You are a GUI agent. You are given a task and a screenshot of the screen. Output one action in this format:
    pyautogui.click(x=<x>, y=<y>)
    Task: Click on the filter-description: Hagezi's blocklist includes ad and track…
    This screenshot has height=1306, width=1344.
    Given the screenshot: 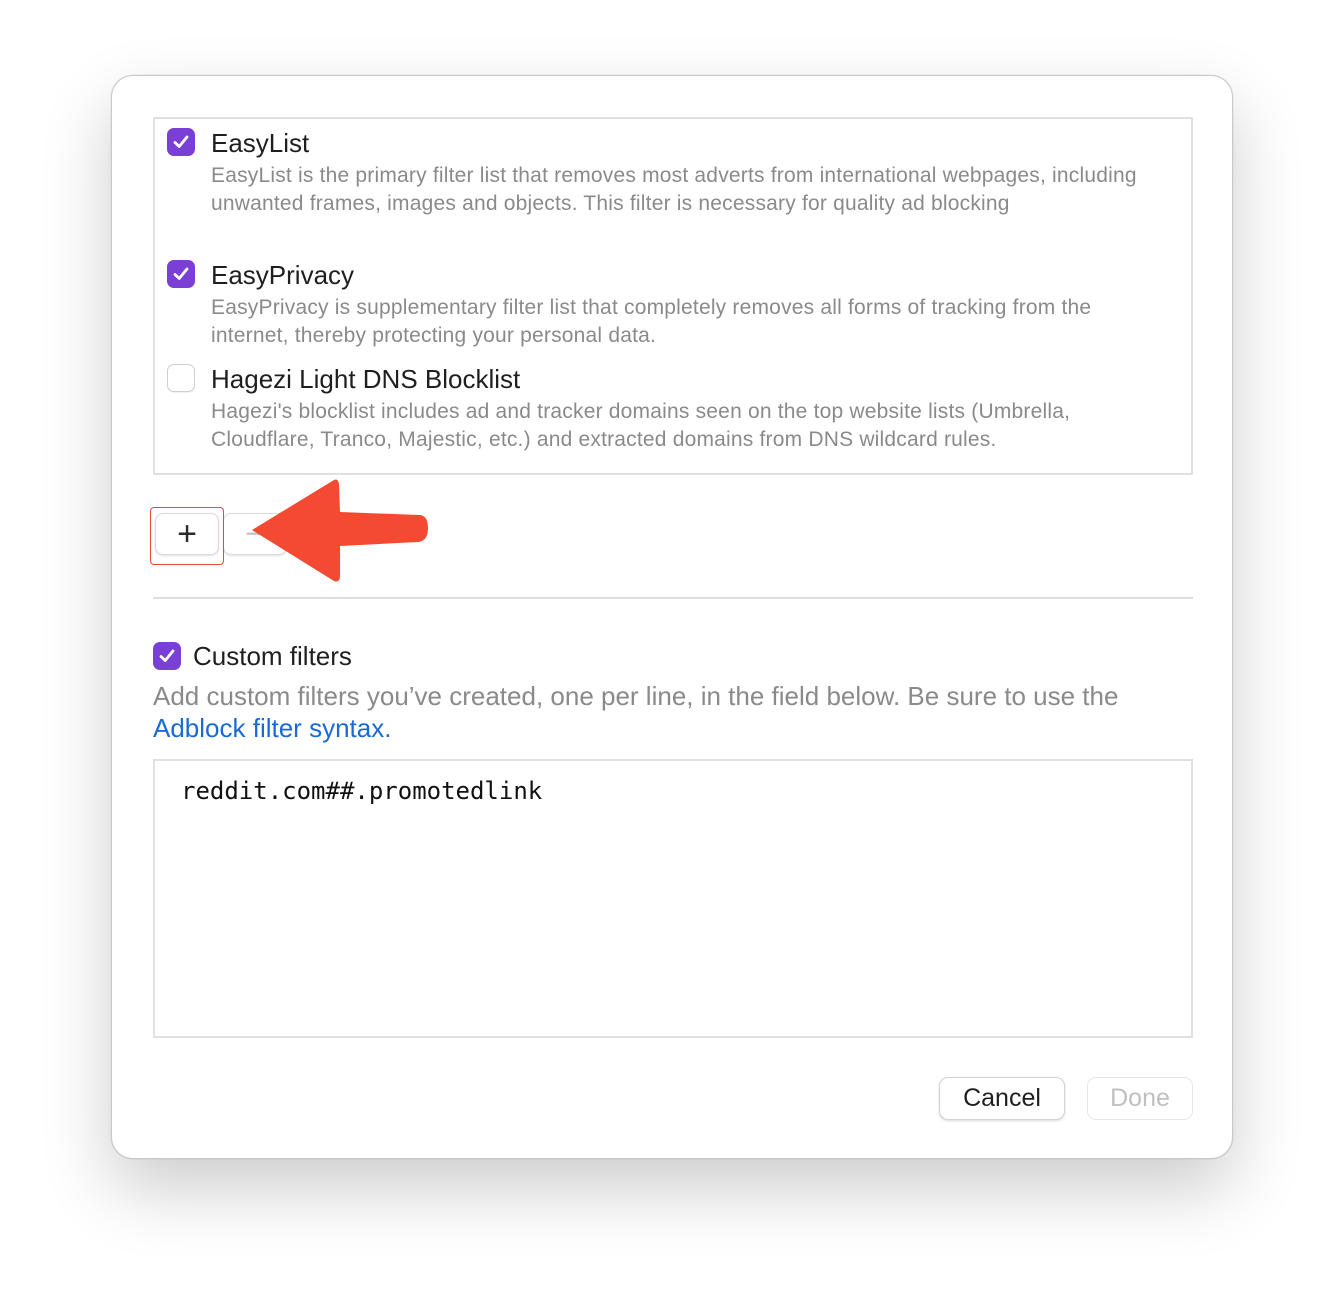 What is the action you would take?
    pyautogui.click(x=641, y=425)
    